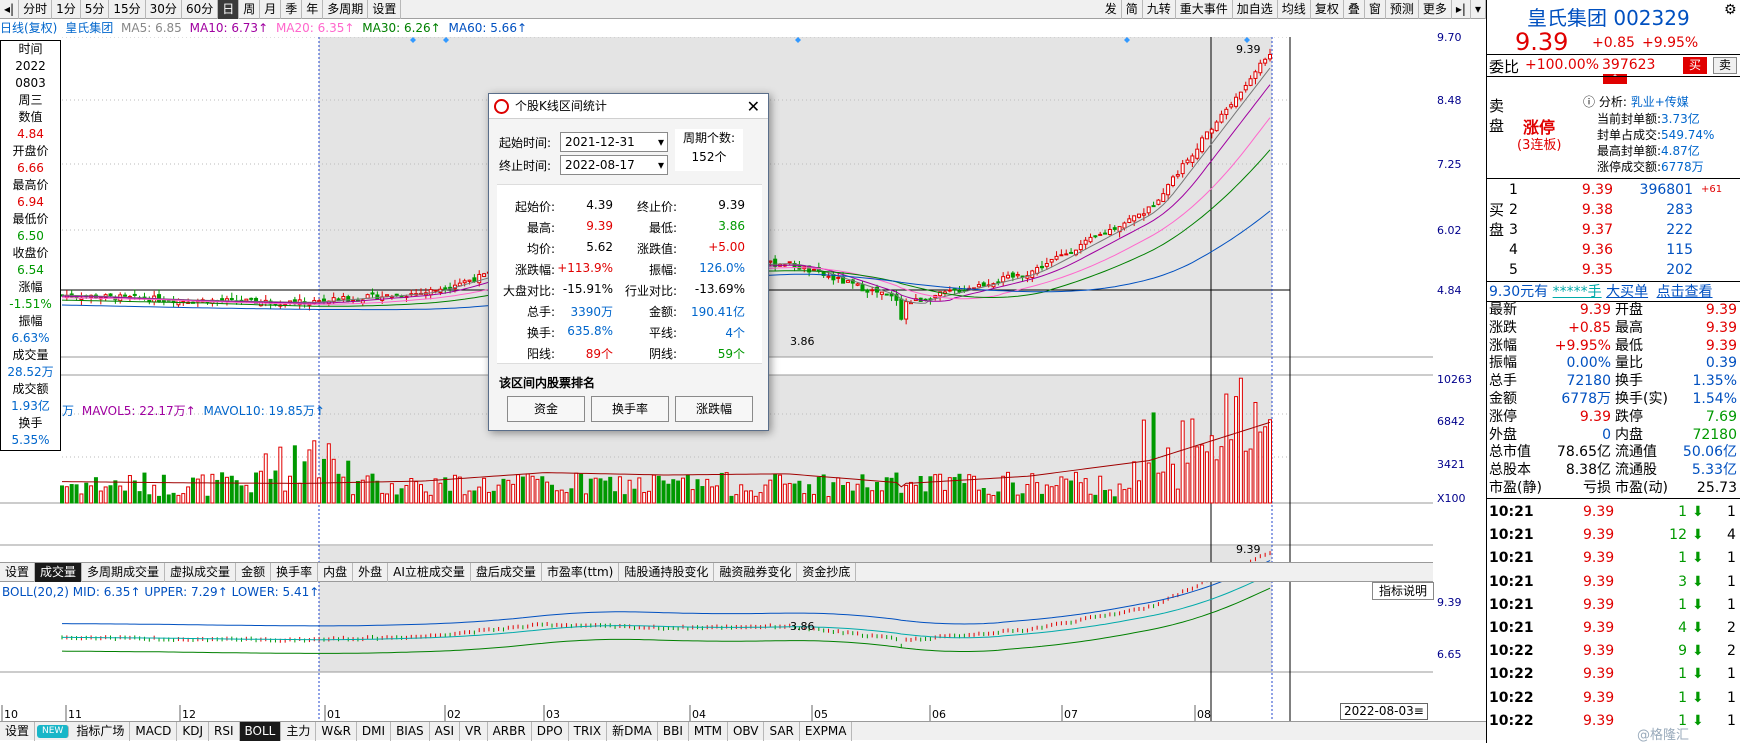 The width and height of the screenshot is (1740, 743). Describe the element at coordinates (1461, 9) in the screenshot. I see `next-arrow-icon: ▸|` at that location.